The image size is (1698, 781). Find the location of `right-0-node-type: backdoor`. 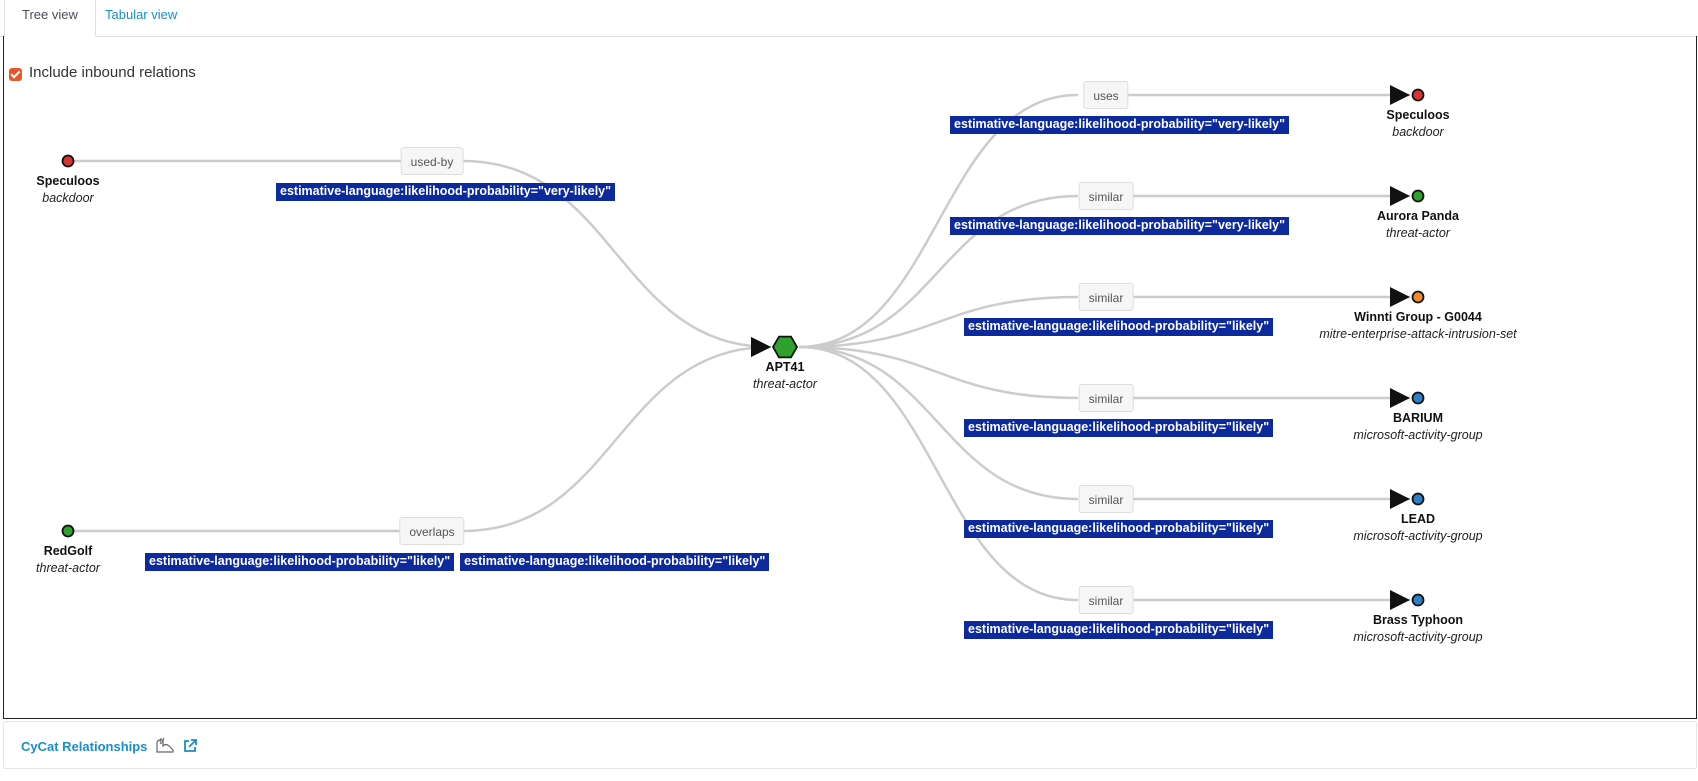

right-0-node-type: backdoor is located at coordinates (1418, 132).